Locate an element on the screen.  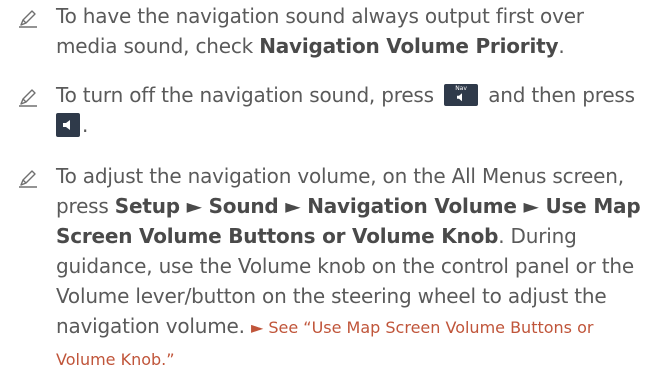
nav-button-label: Nav is located at coordinates (461, 88).